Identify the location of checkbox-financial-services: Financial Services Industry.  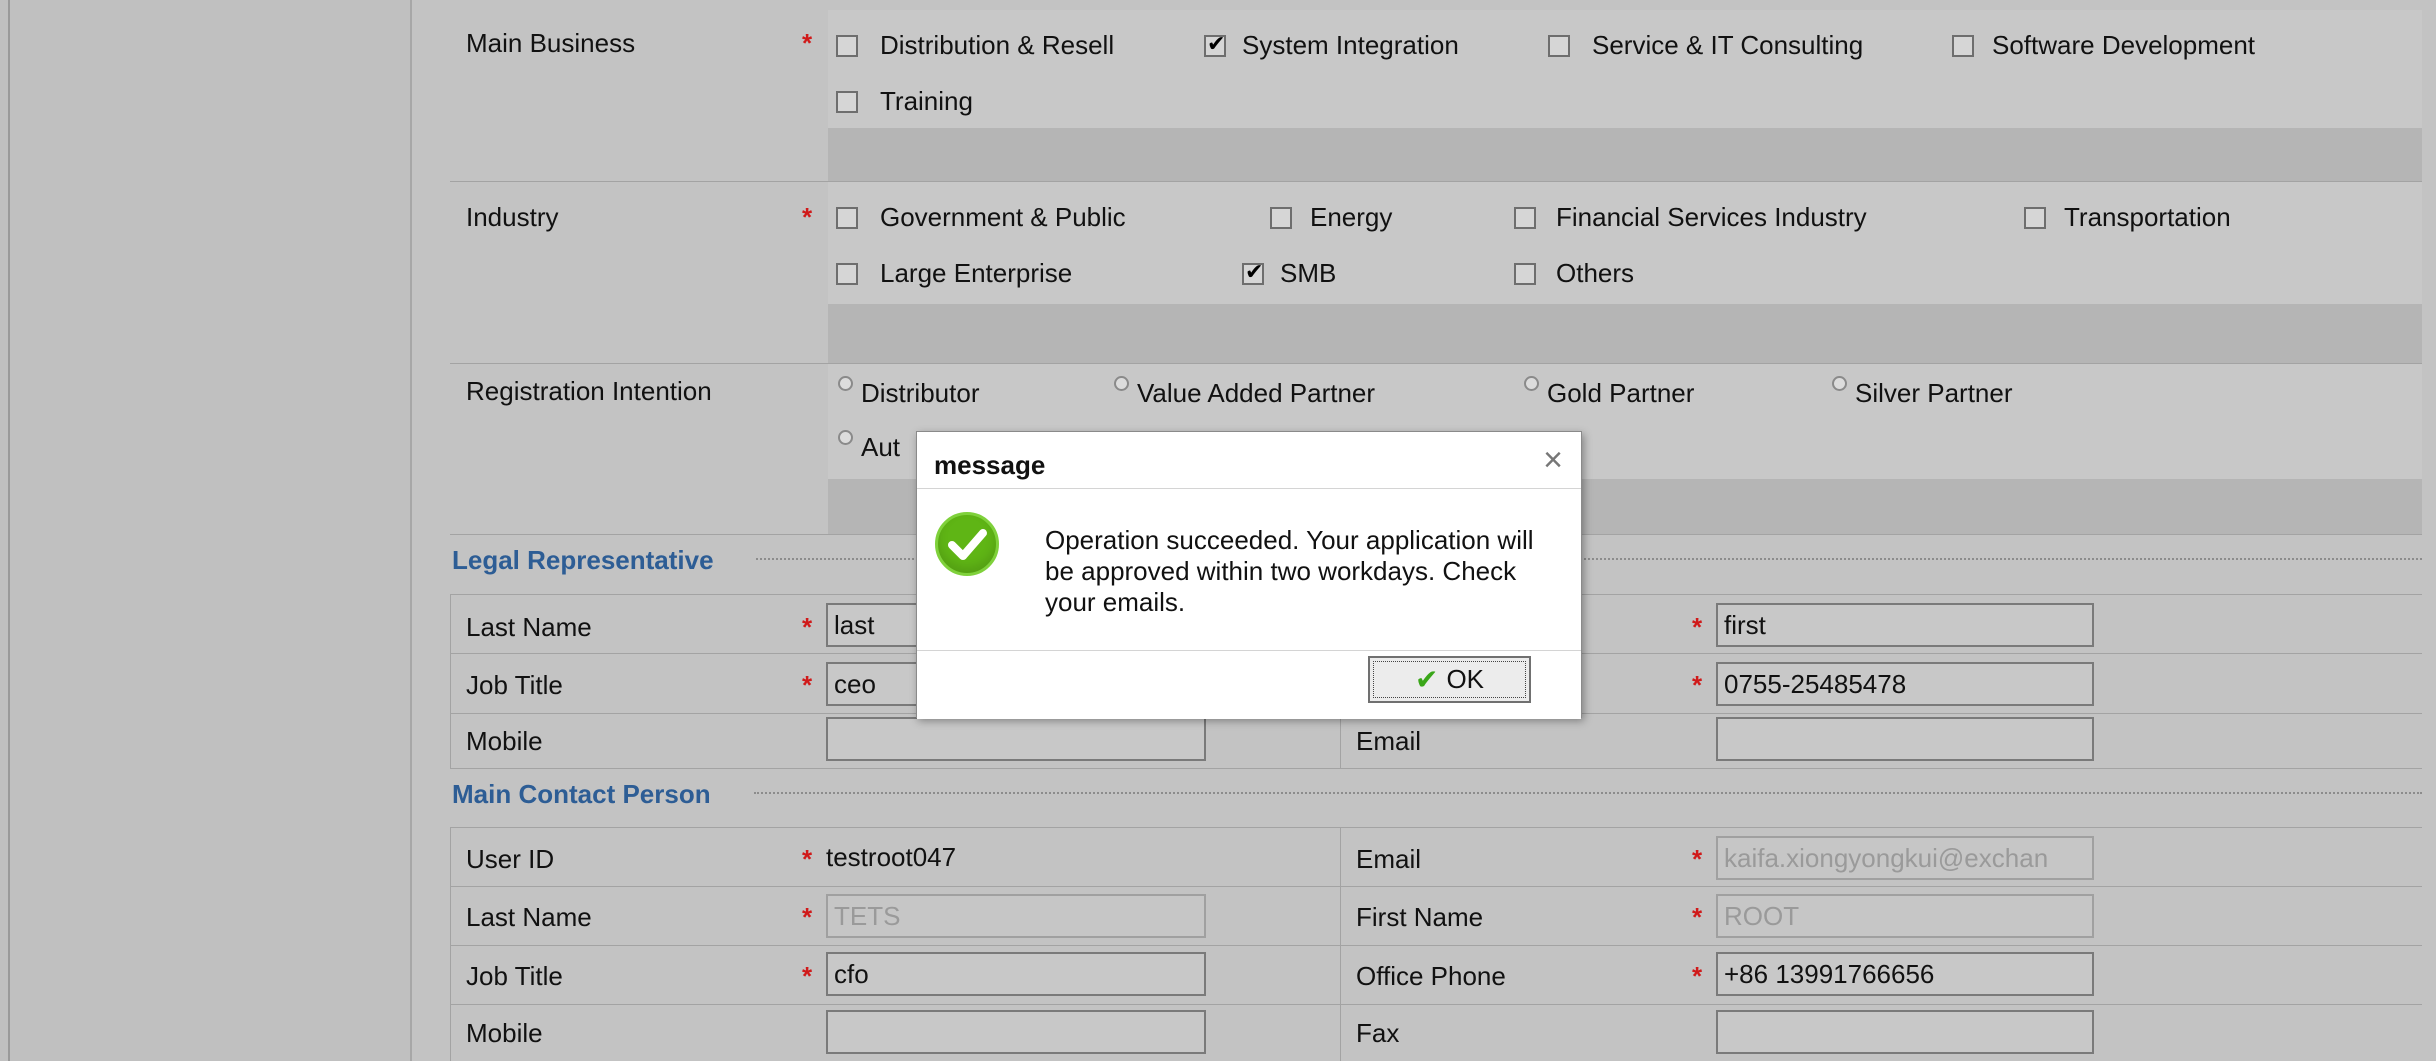
(1690, 217).